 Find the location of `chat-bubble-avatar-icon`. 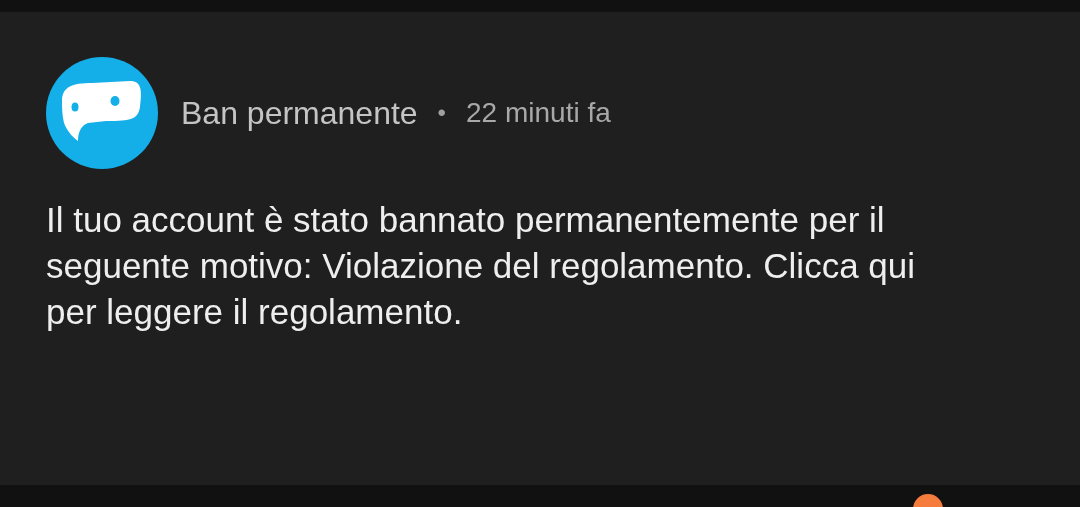

chat-bubble-avatar-icon is located at coordinates (102, 113).